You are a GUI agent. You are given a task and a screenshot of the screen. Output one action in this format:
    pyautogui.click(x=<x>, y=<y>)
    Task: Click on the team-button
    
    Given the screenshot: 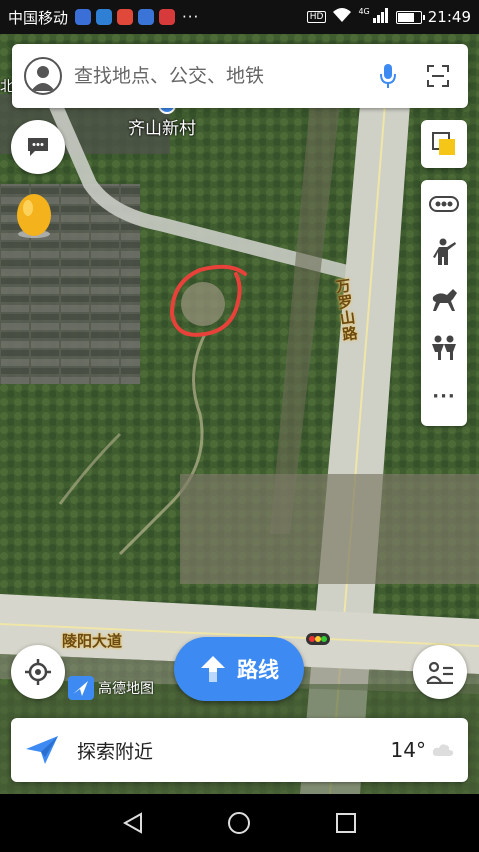 What is the action you would take?
    pyautogui.click(x=444, y=348)
    